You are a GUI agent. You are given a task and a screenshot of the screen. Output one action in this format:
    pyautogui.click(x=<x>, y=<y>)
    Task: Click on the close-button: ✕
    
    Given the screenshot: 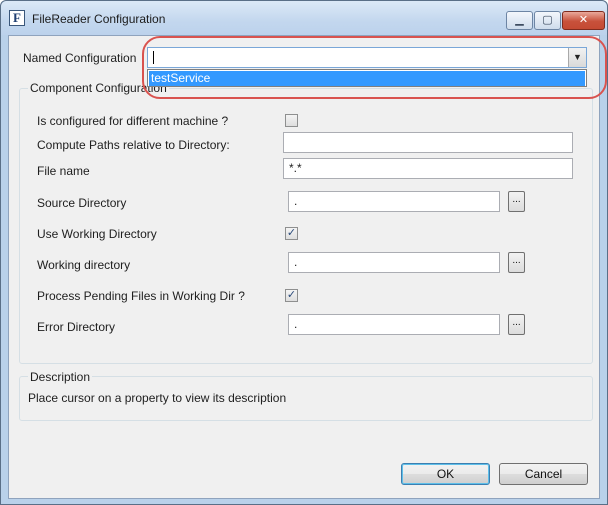 What is the action you would take?
    pyautogui.click(x=583, y=20)
    